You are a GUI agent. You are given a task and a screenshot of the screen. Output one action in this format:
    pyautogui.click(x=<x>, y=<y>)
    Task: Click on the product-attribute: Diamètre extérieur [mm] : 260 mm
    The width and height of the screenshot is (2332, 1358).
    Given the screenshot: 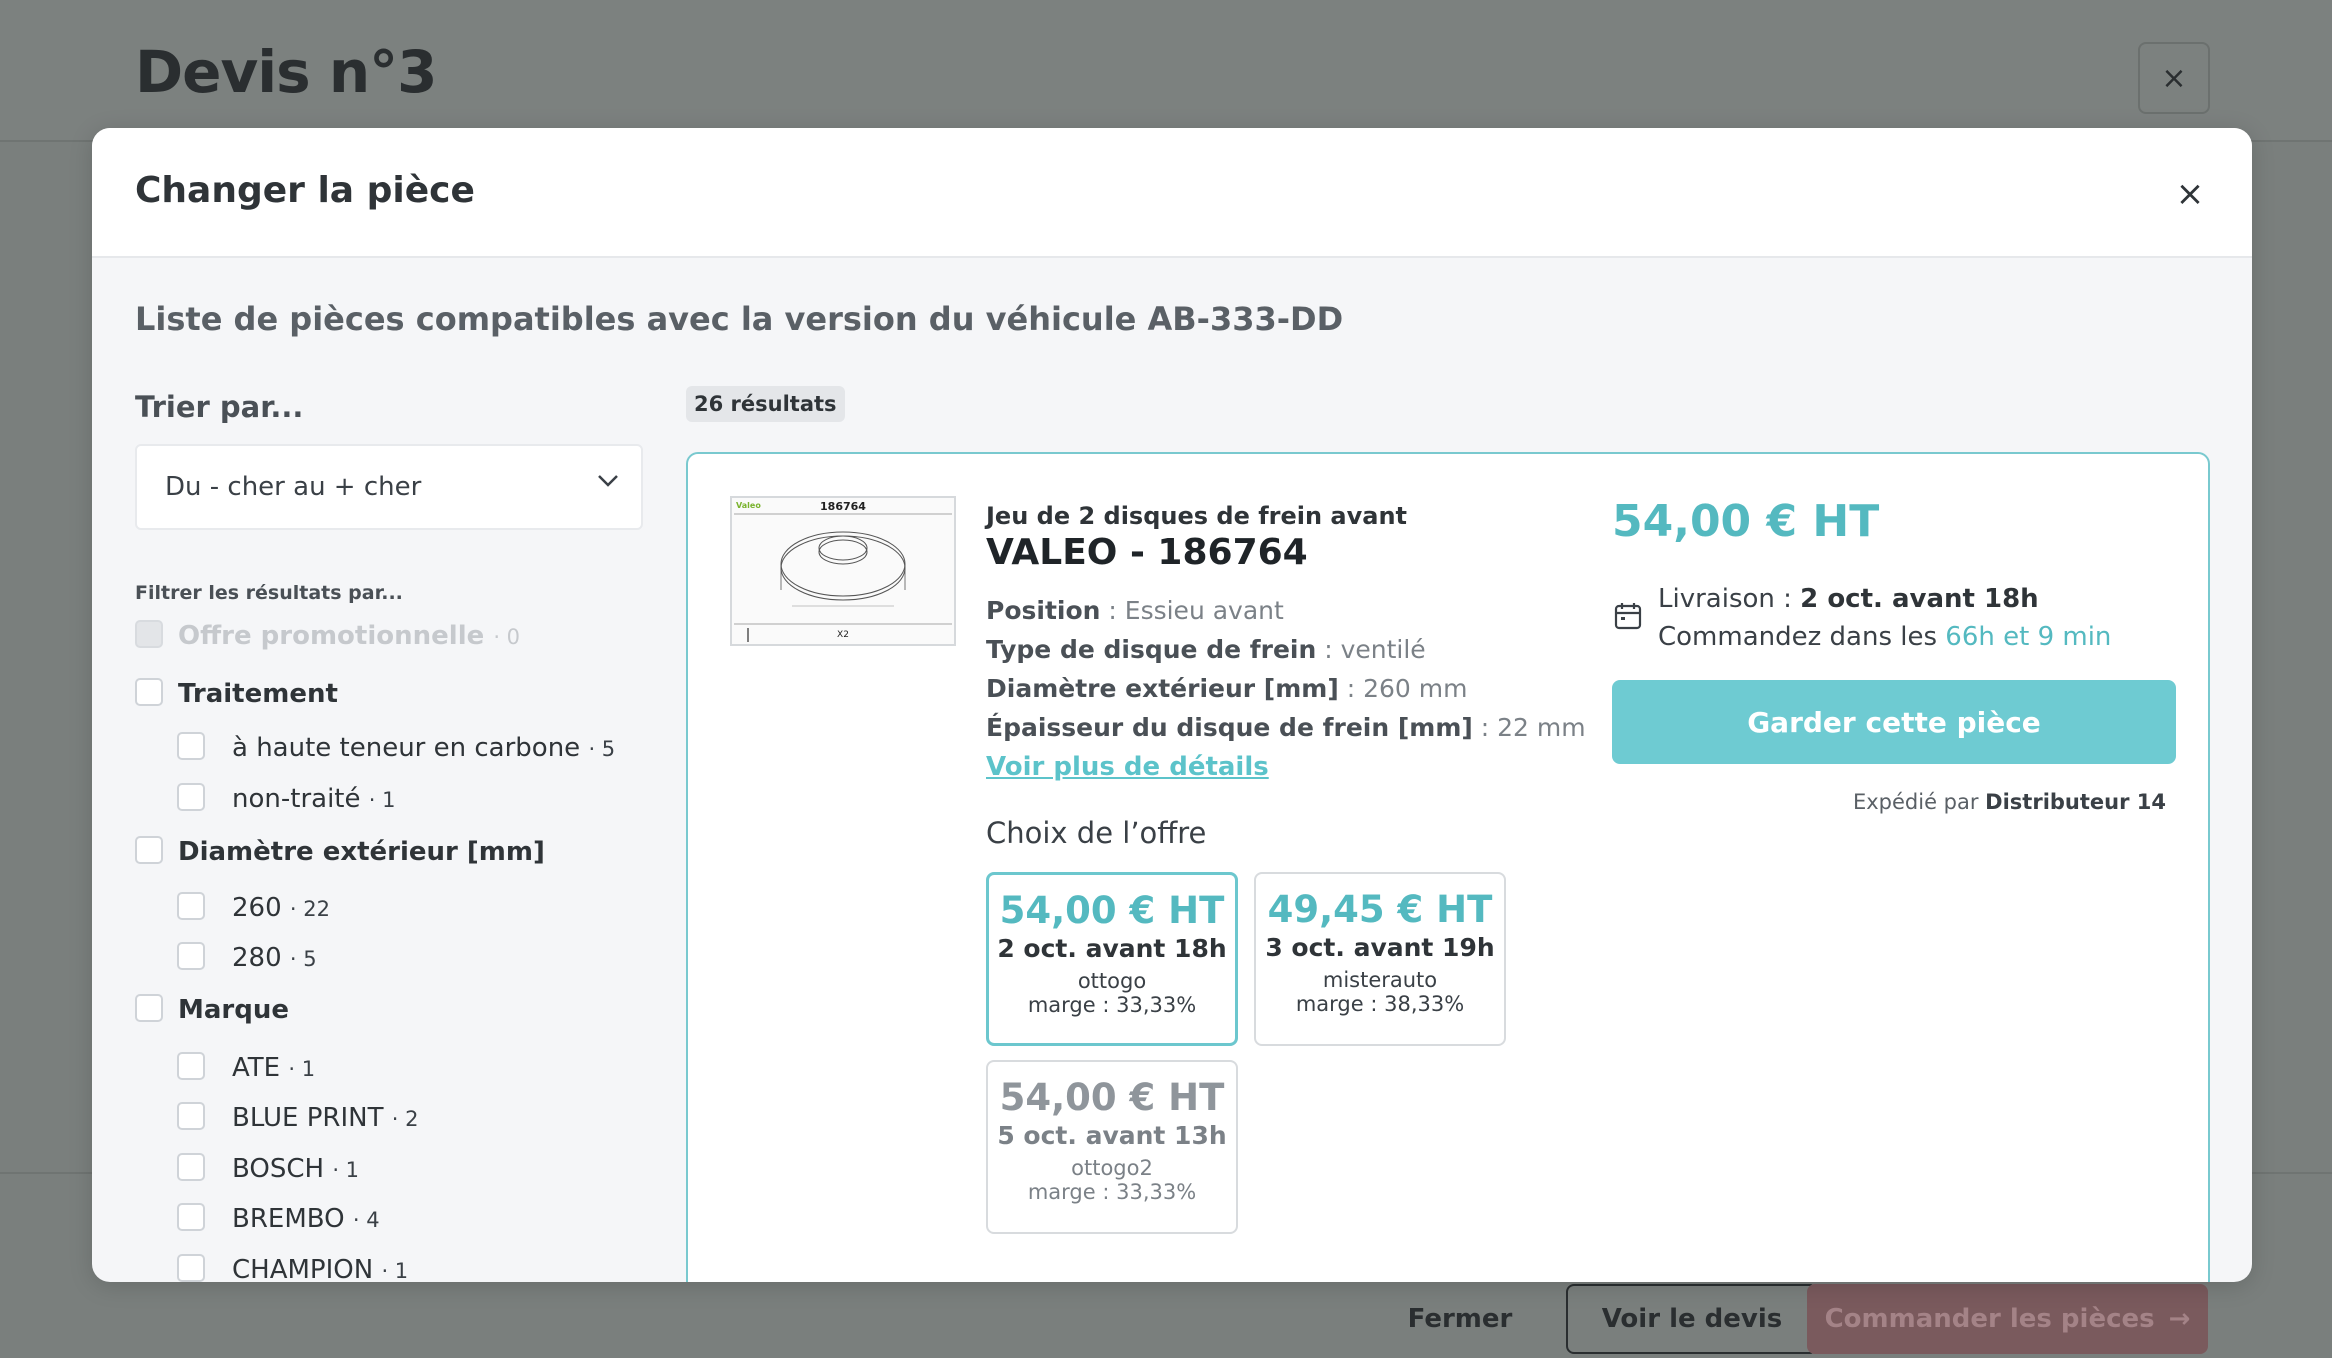 What is the action you would take?
    pyautogui.click(x=1227, y=688)
    